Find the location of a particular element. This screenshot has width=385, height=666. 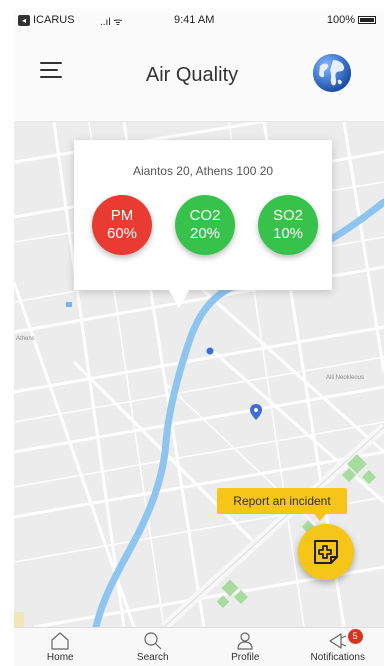

metric-so2: SO2 10% is located at coordinates (288, 225).